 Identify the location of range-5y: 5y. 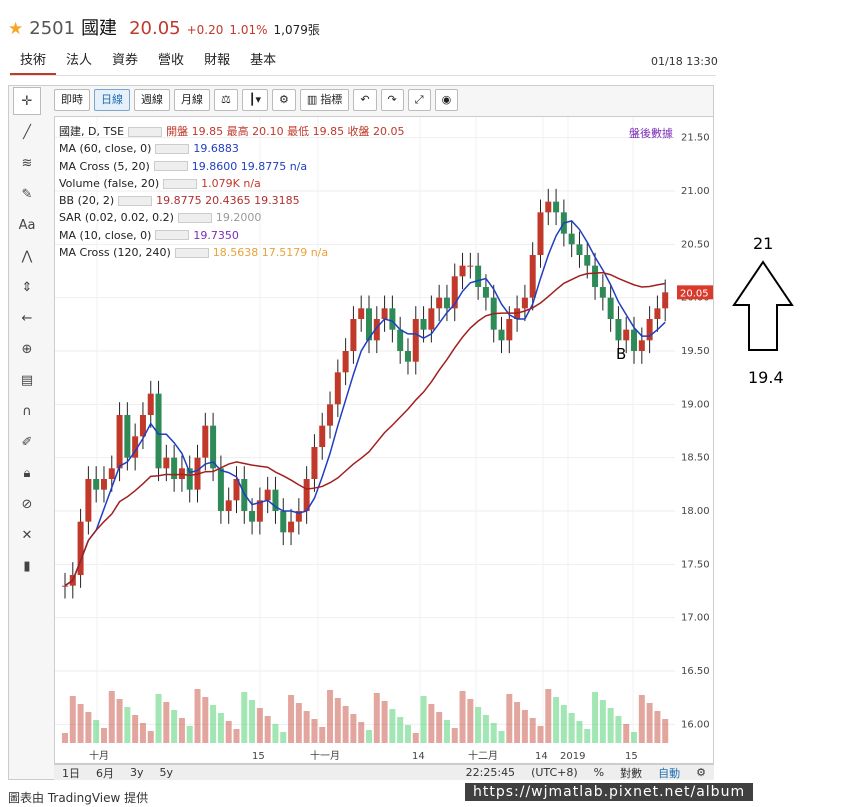
(167, 772).